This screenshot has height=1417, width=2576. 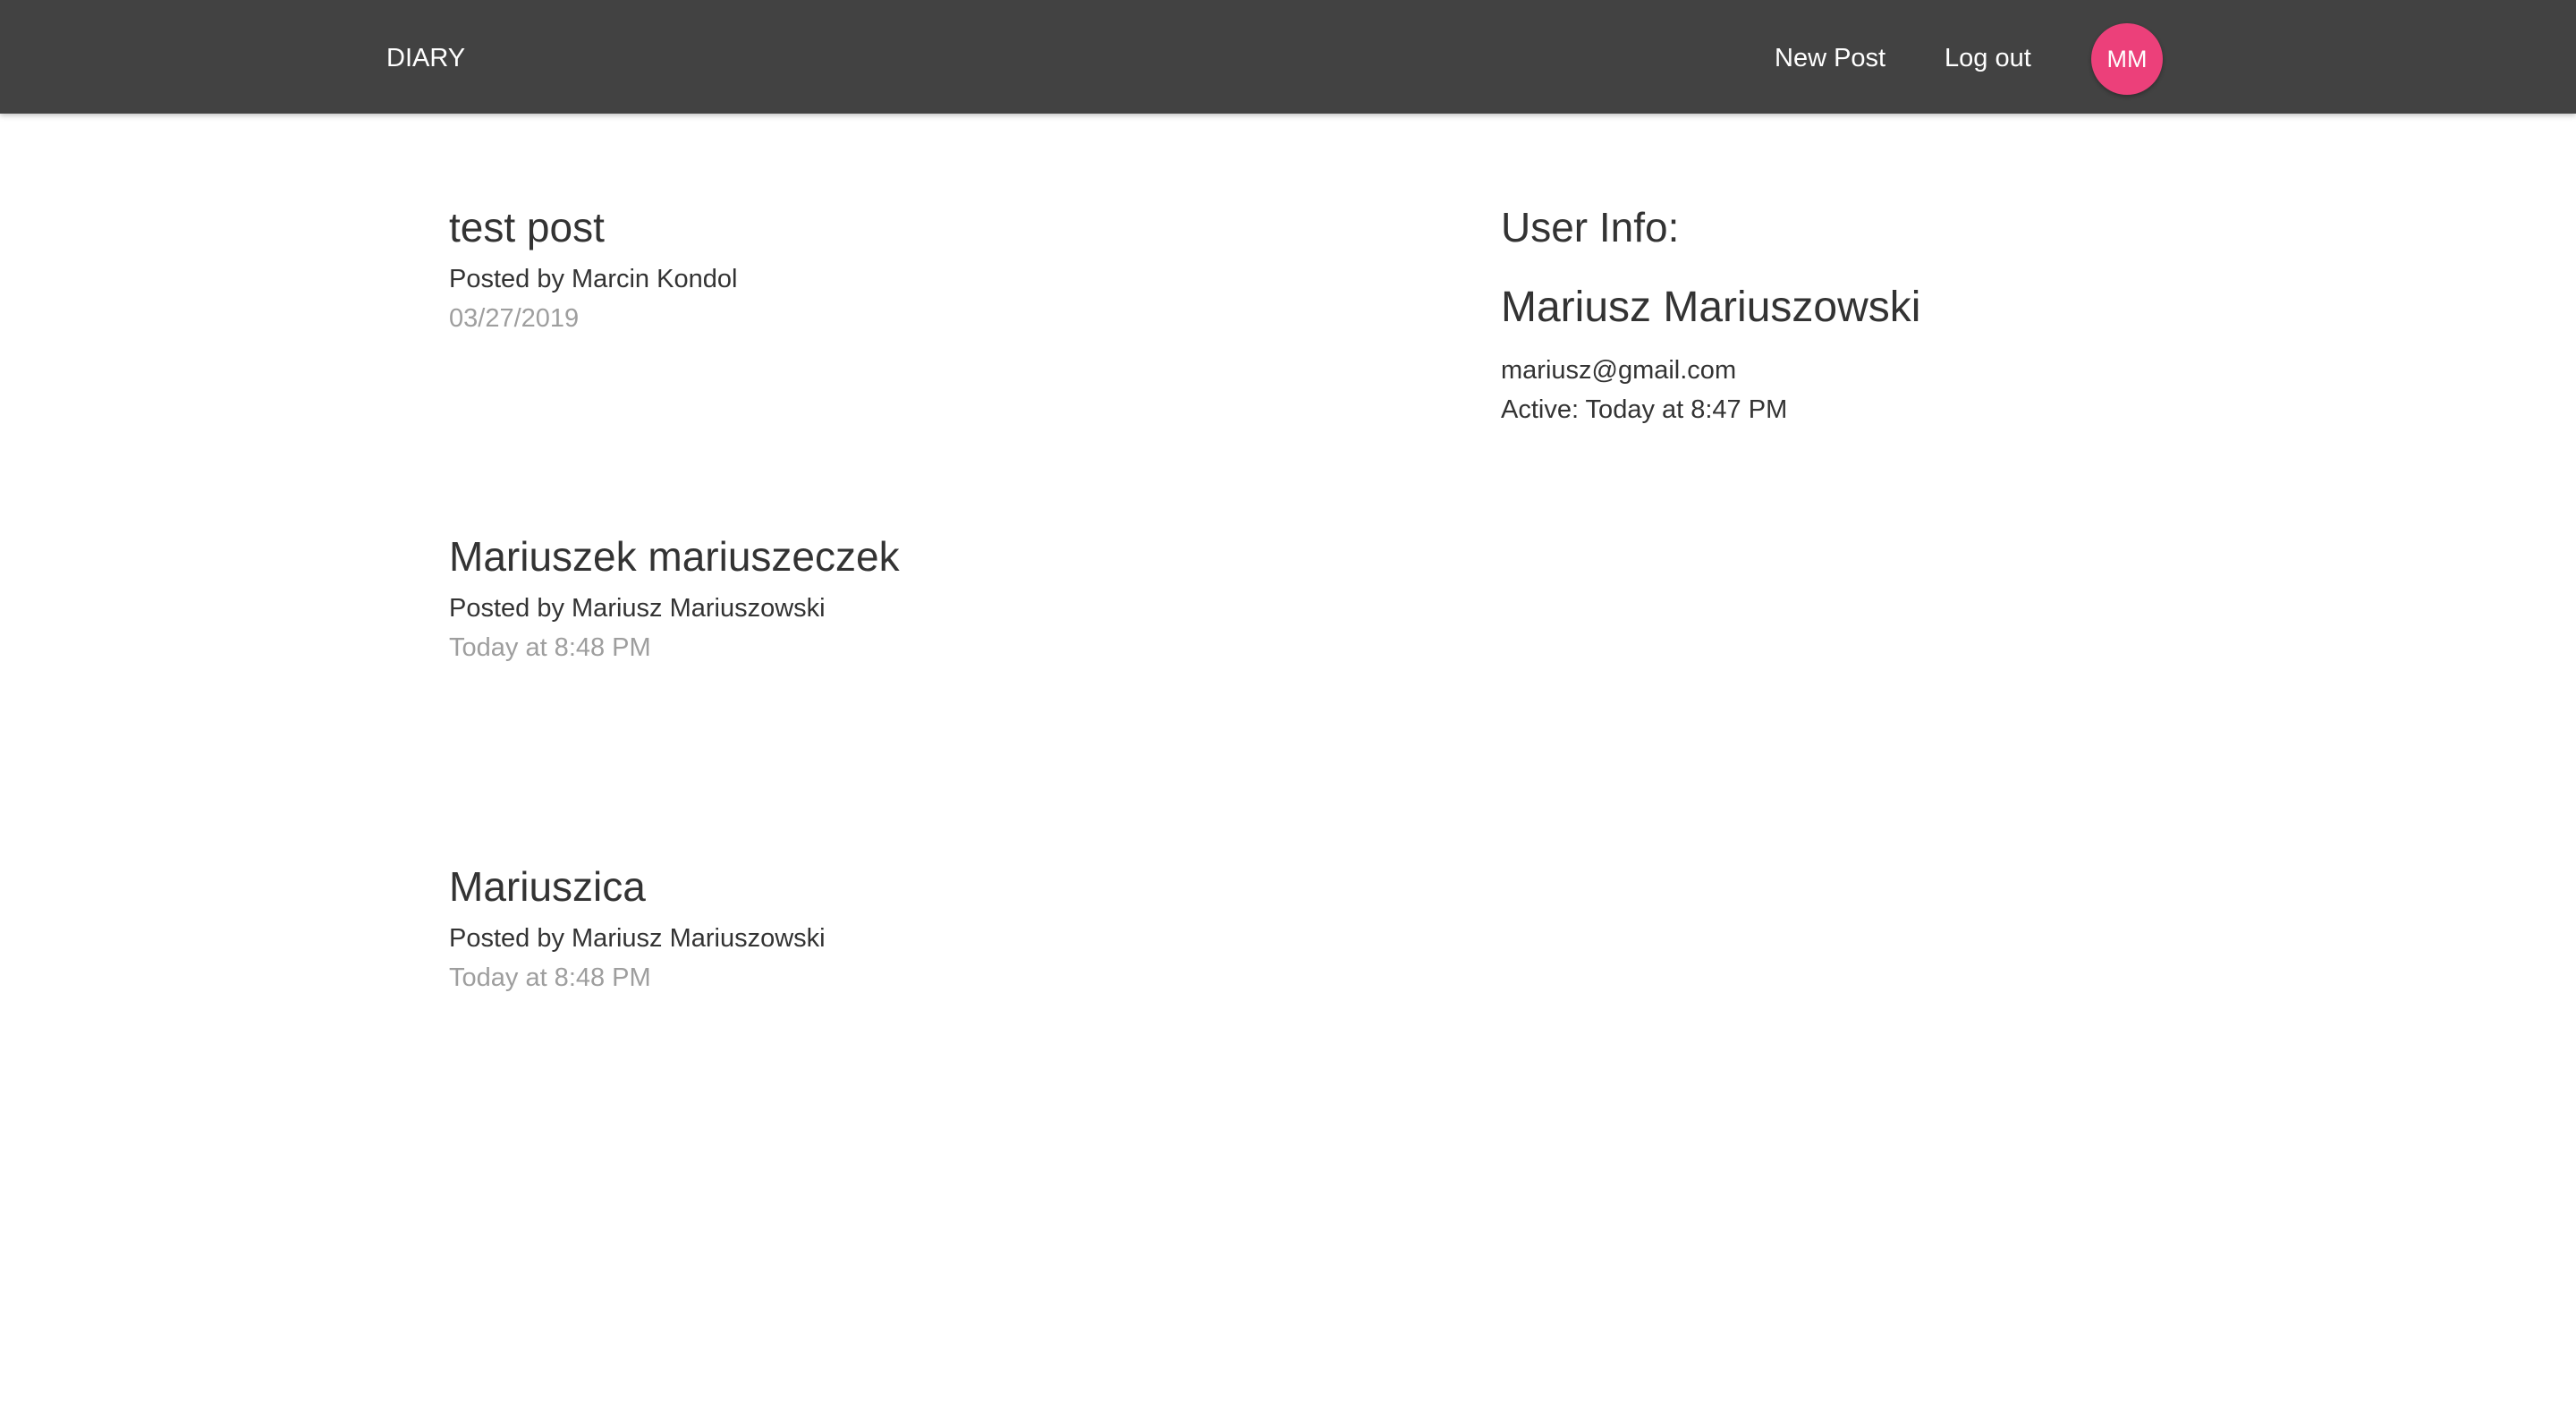 What do you see at coordinates (1830, 58) in the screenshot?
I see `new-post-link: New Post` at bounding box center [1830, 58].